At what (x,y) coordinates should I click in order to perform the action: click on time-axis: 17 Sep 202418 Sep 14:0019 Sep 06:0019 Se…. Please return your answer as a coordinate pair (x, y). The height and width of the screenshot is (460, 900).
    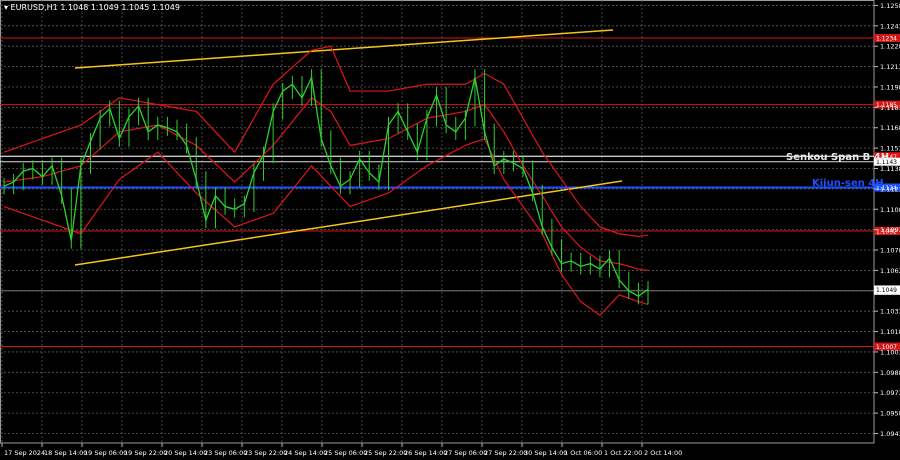
    Looking at the image, I should click on (341, 450).